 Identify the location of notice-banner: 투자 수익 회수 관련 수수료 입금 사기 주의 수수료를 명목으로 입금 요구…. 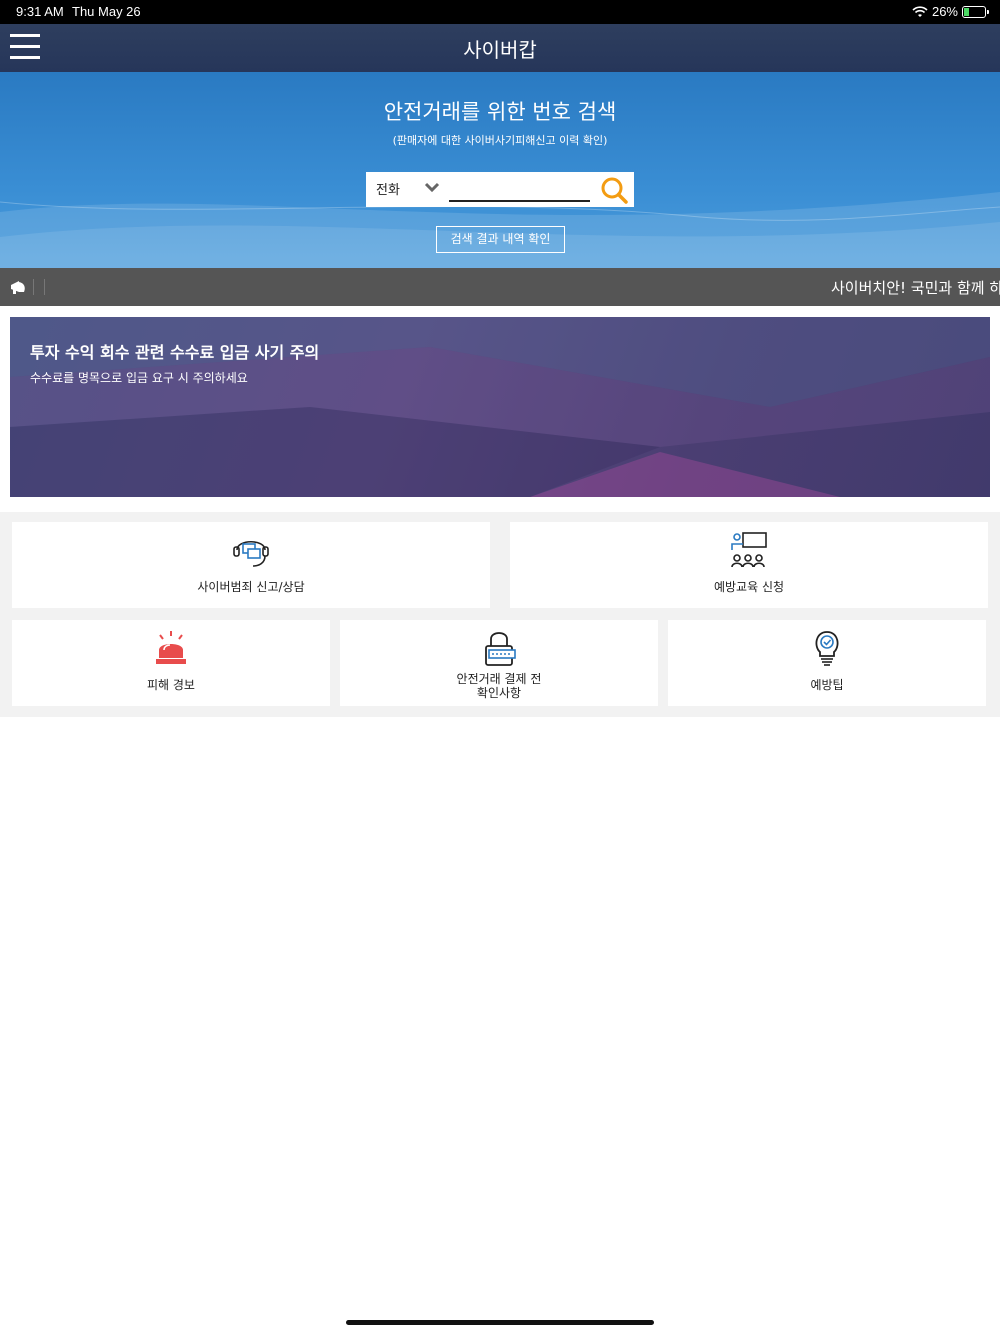
(500, 407).